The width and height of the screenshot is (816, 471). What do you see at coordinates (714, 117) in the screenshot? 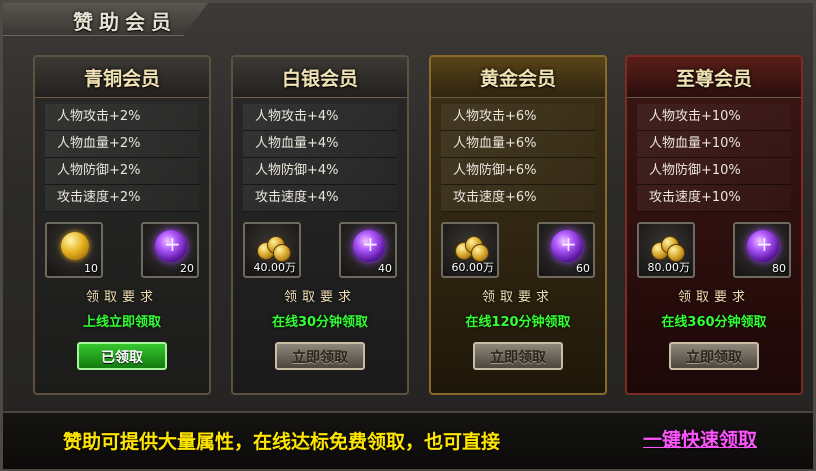
I see `attribute-row: 人物攻击+10%` at bounding box center [714, 117].